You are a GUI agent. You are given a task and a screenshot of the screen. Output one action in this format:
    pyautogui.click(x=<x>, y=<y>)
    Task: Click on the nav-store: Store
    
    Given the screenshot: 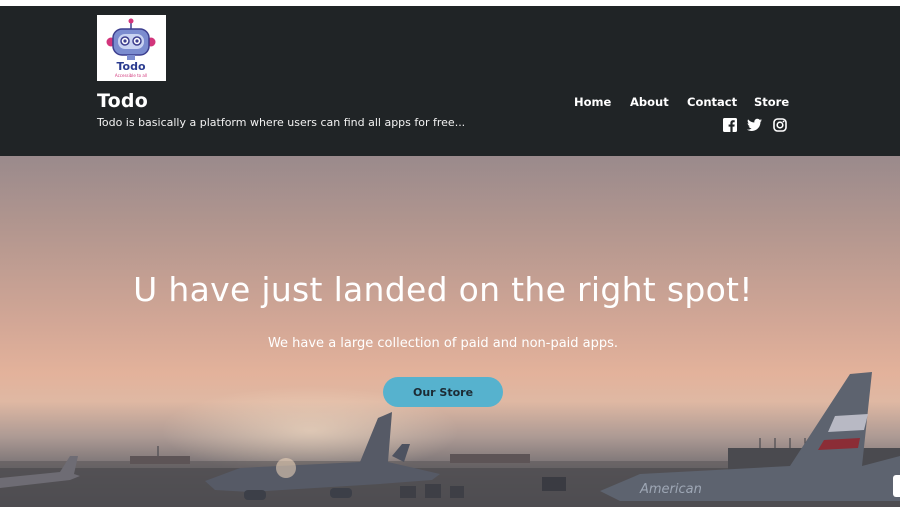 What is the action you would take?
    pyautogui.click(x=771, y=102)
    